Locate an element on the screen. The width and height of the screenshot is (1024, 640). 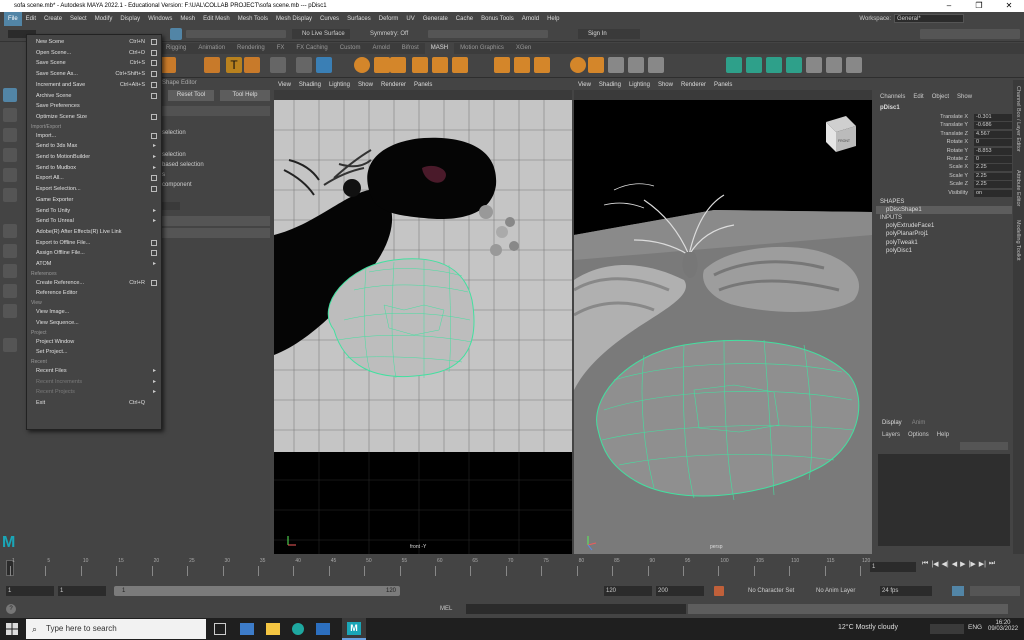
viewport-persp-menu-view: View is located at coordinates (584, 85).